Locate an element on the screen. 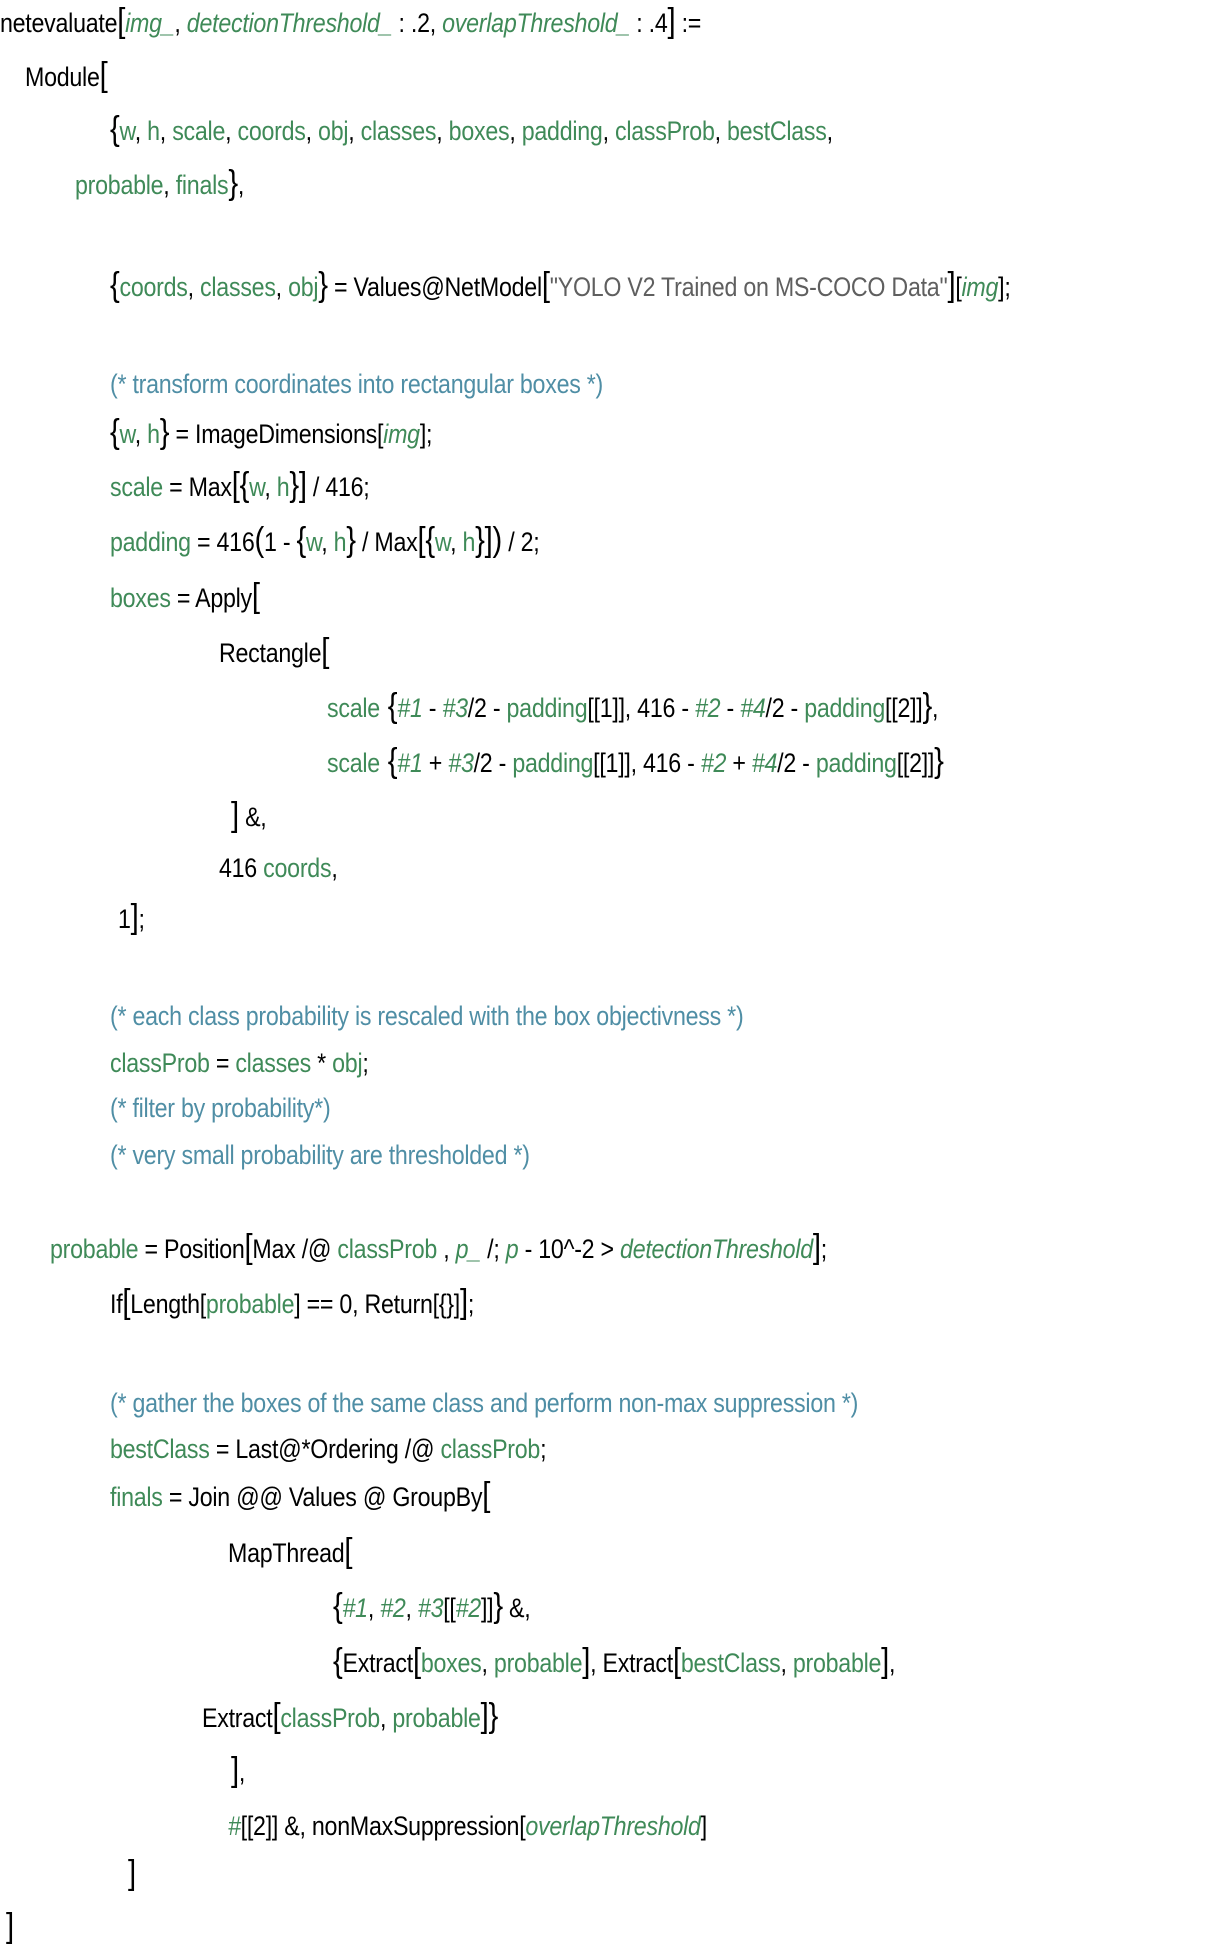 The height and width of the screenshot is (1950, 1228). module-line: Module[ is located at coordinates (66, 75).